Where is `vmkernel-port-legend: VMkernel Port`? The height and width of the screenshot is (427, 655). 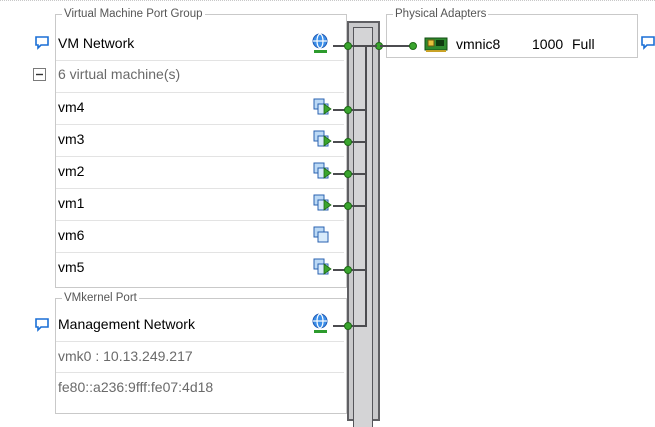
vmkernel-port-legend: VMkernel Port is located at coordinates (100, 298).